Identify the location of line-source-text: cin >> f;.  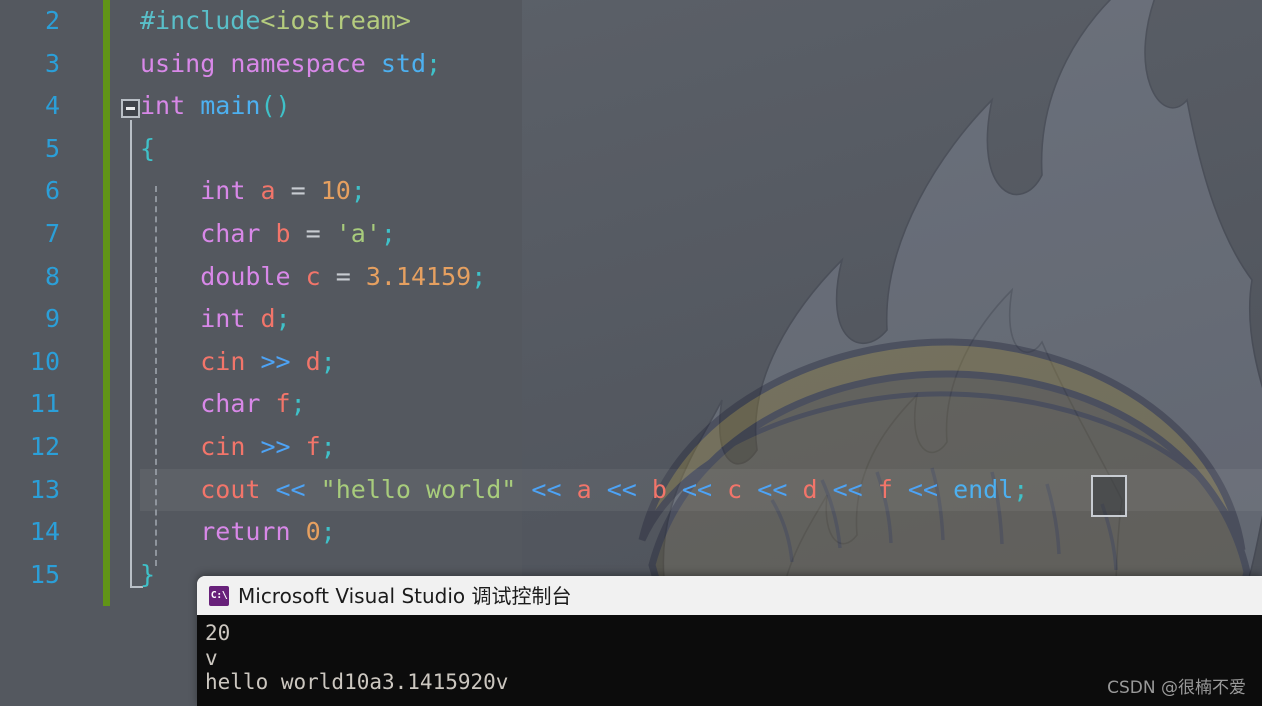
(238, 447).